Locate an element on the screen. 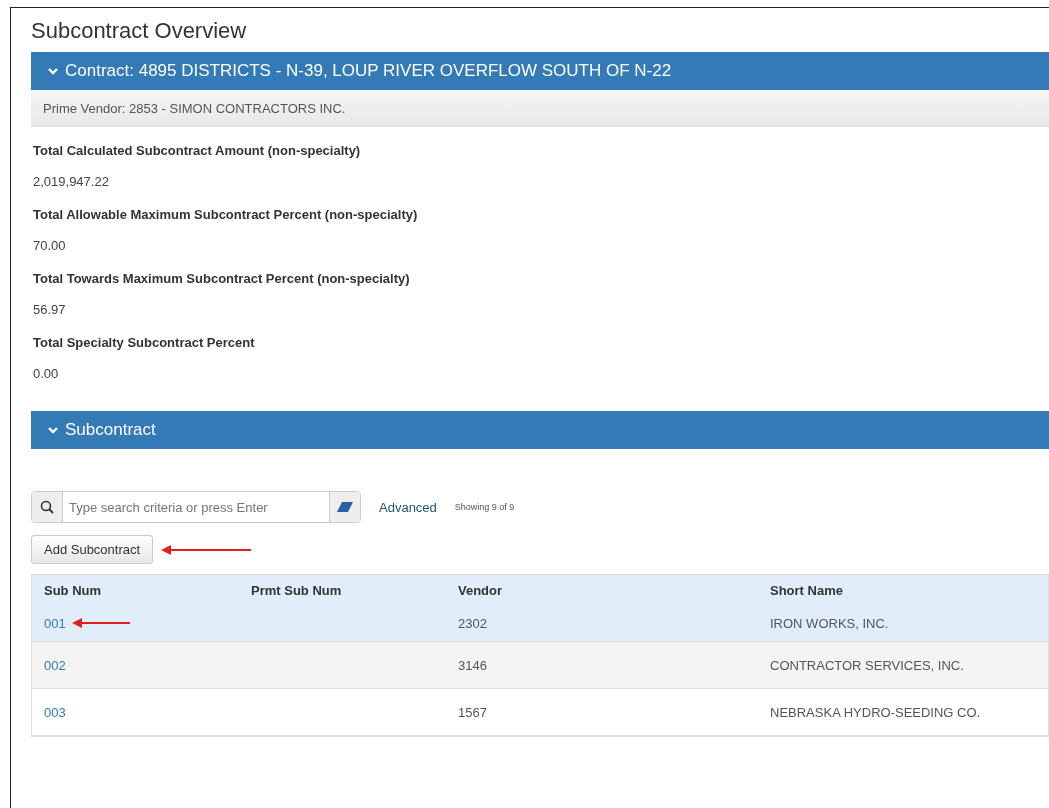 The image size is (1049, 808). table-cell-text: NEBRASKA HYDRO-SEEDING CO. is located at coordinates (876, 712).